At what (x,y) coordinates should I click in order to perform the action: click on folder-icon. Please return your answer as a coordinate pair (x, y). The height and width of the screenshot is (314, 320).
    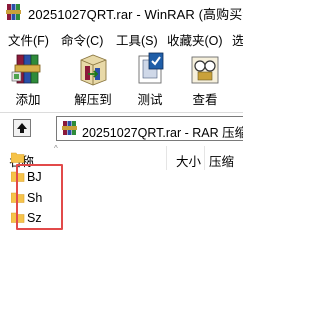
    Looking at the image, I should click on (18, 157).